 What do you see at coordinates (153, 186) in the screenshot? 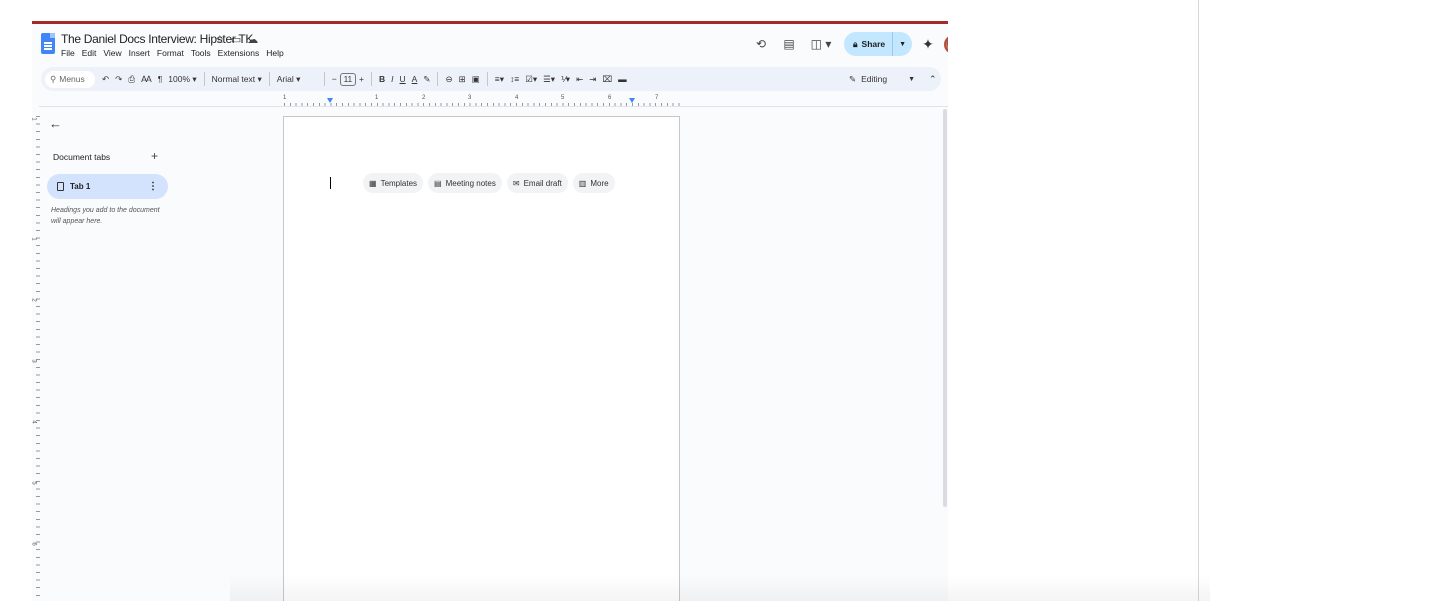
I see `tab-more-options-icon: ⋮` at bounding box center [153, 186].